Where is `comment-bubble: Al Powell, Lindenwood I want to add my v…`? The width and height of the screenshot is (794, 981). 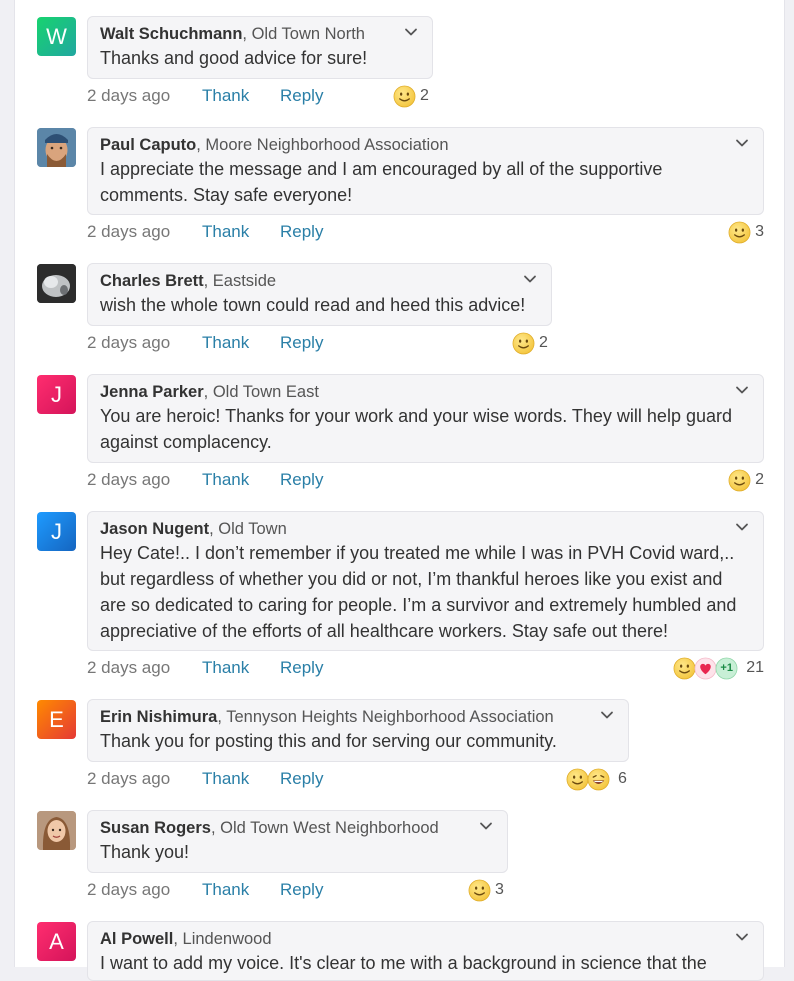 comment-bubble: Al Powell, Lindenwood I want to add my v… is located at coordinates (425, 951).